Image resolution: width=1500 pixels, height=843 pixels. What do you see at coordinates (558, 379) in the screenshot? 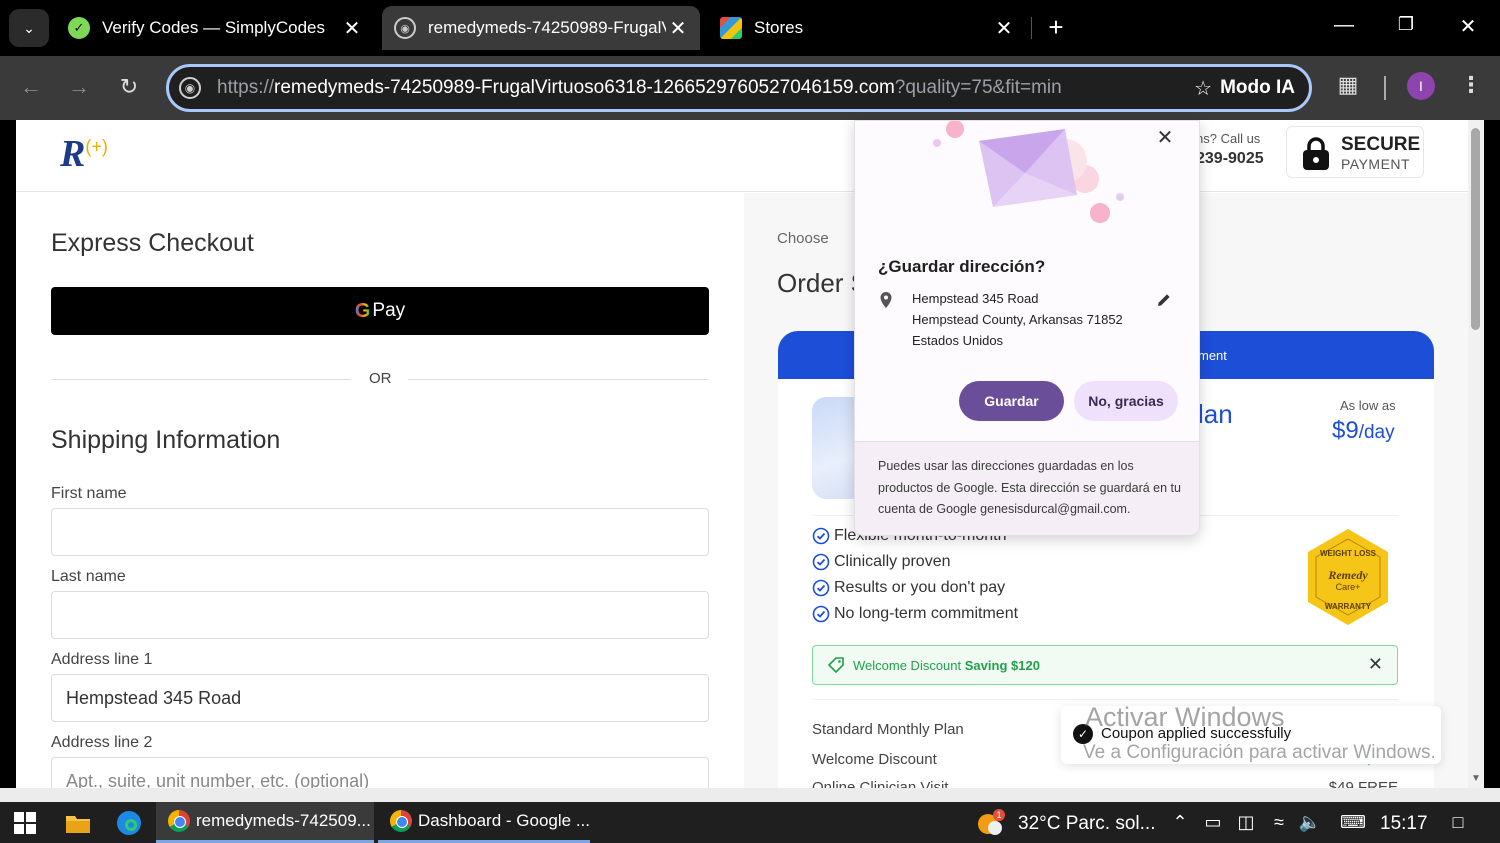
I see `or-divider-right` at bounding box center [558, 379].